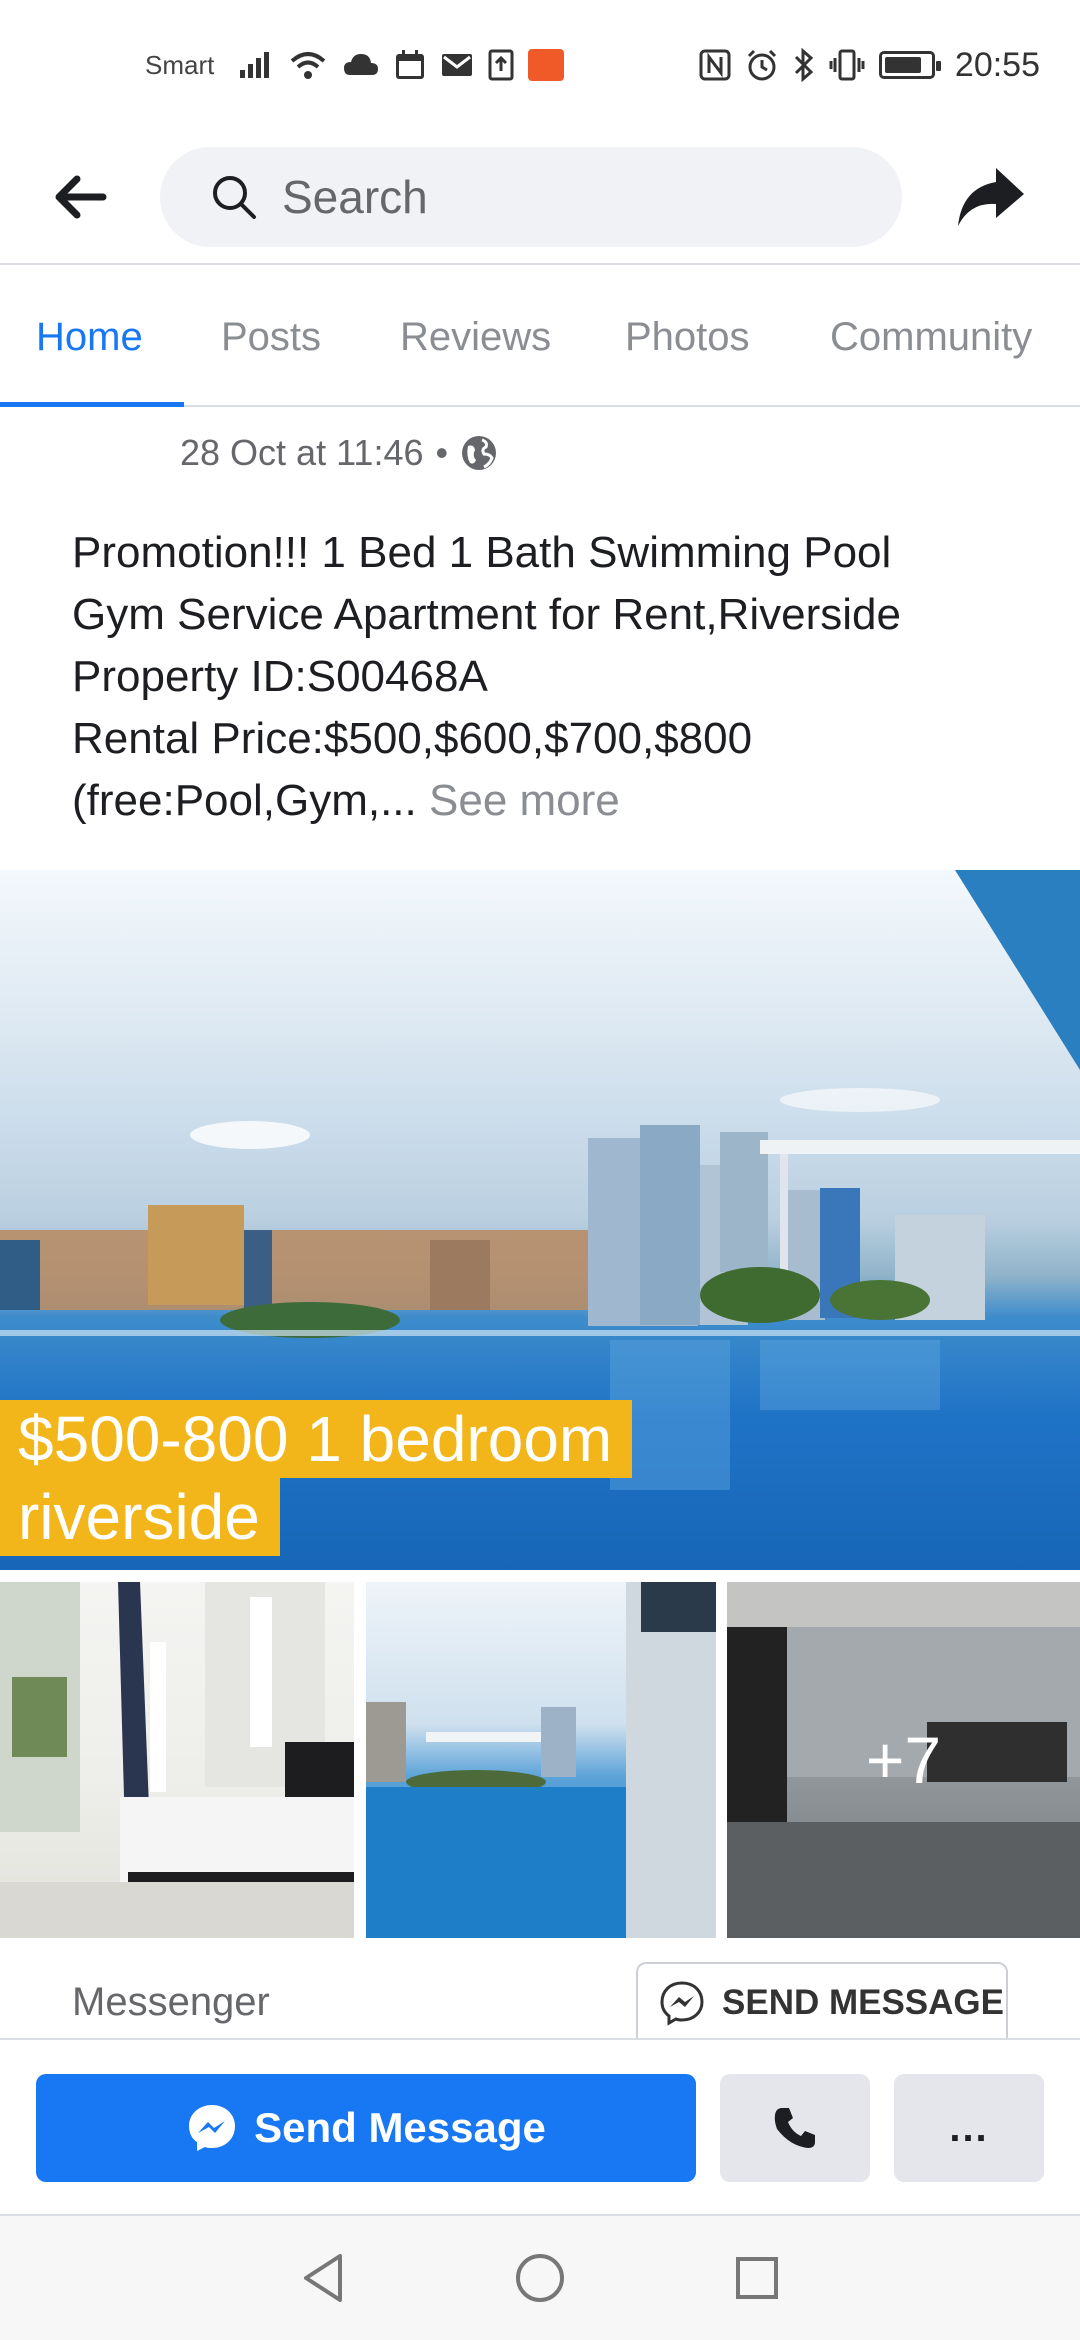 This screenshot has width=1080, height=2340. I want to click on status-bar: Smart 20:55, so click(540, 65).